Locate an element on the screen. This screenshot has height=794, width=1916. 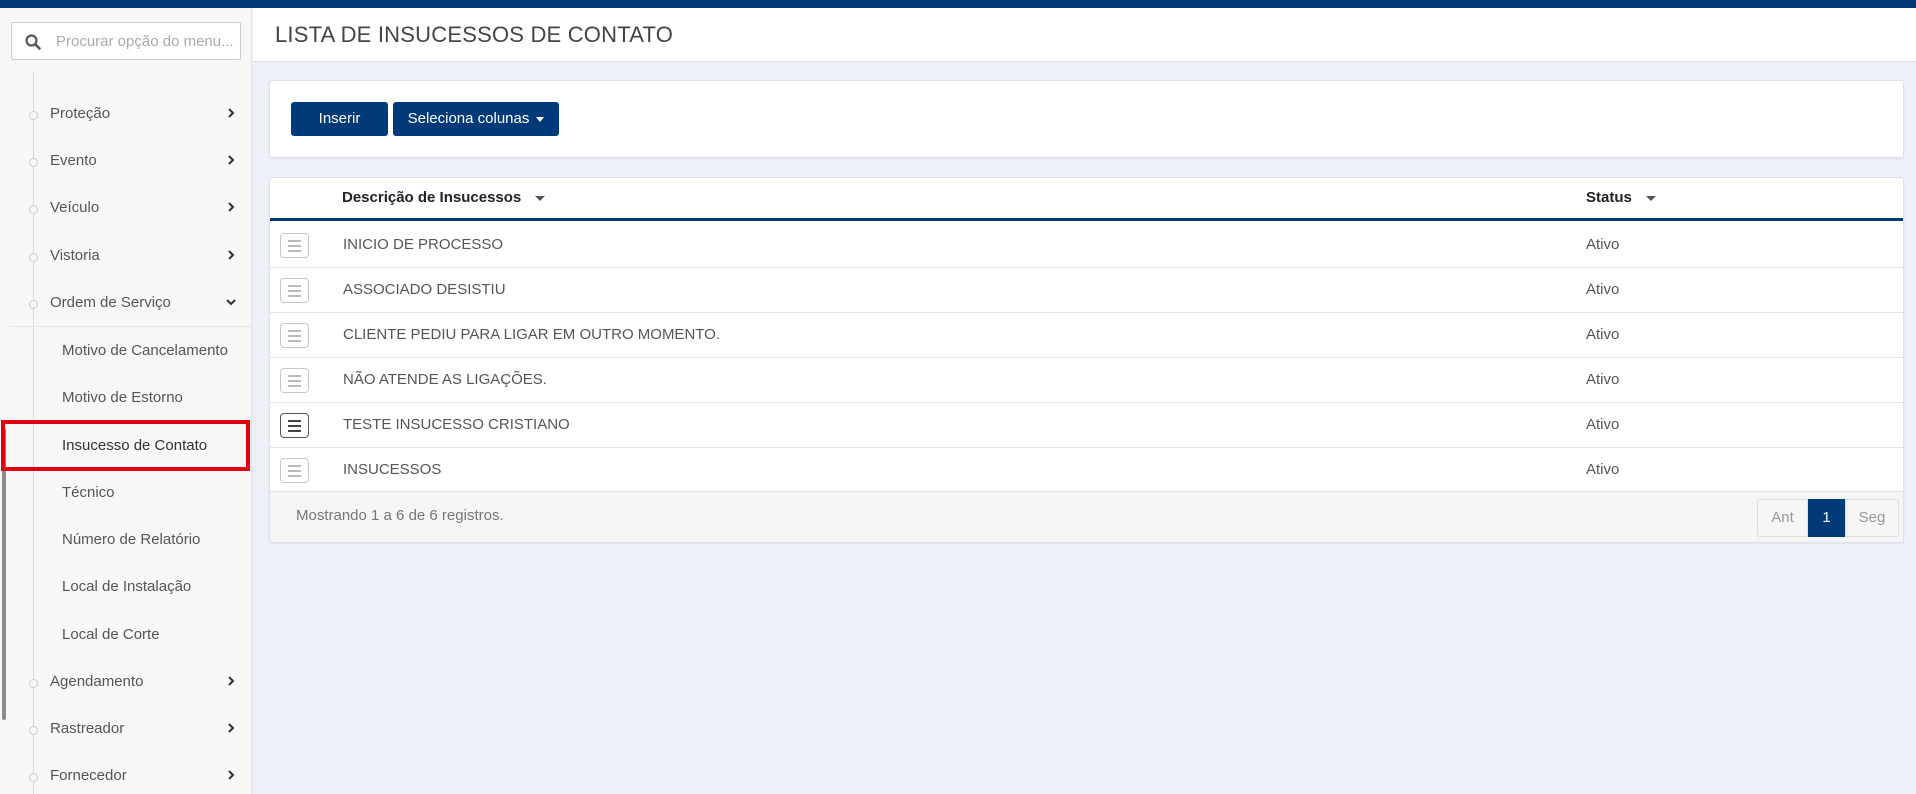
table-row: ASSOCIADO DESISTIU Ativo is located at coordinates (1086, 290).